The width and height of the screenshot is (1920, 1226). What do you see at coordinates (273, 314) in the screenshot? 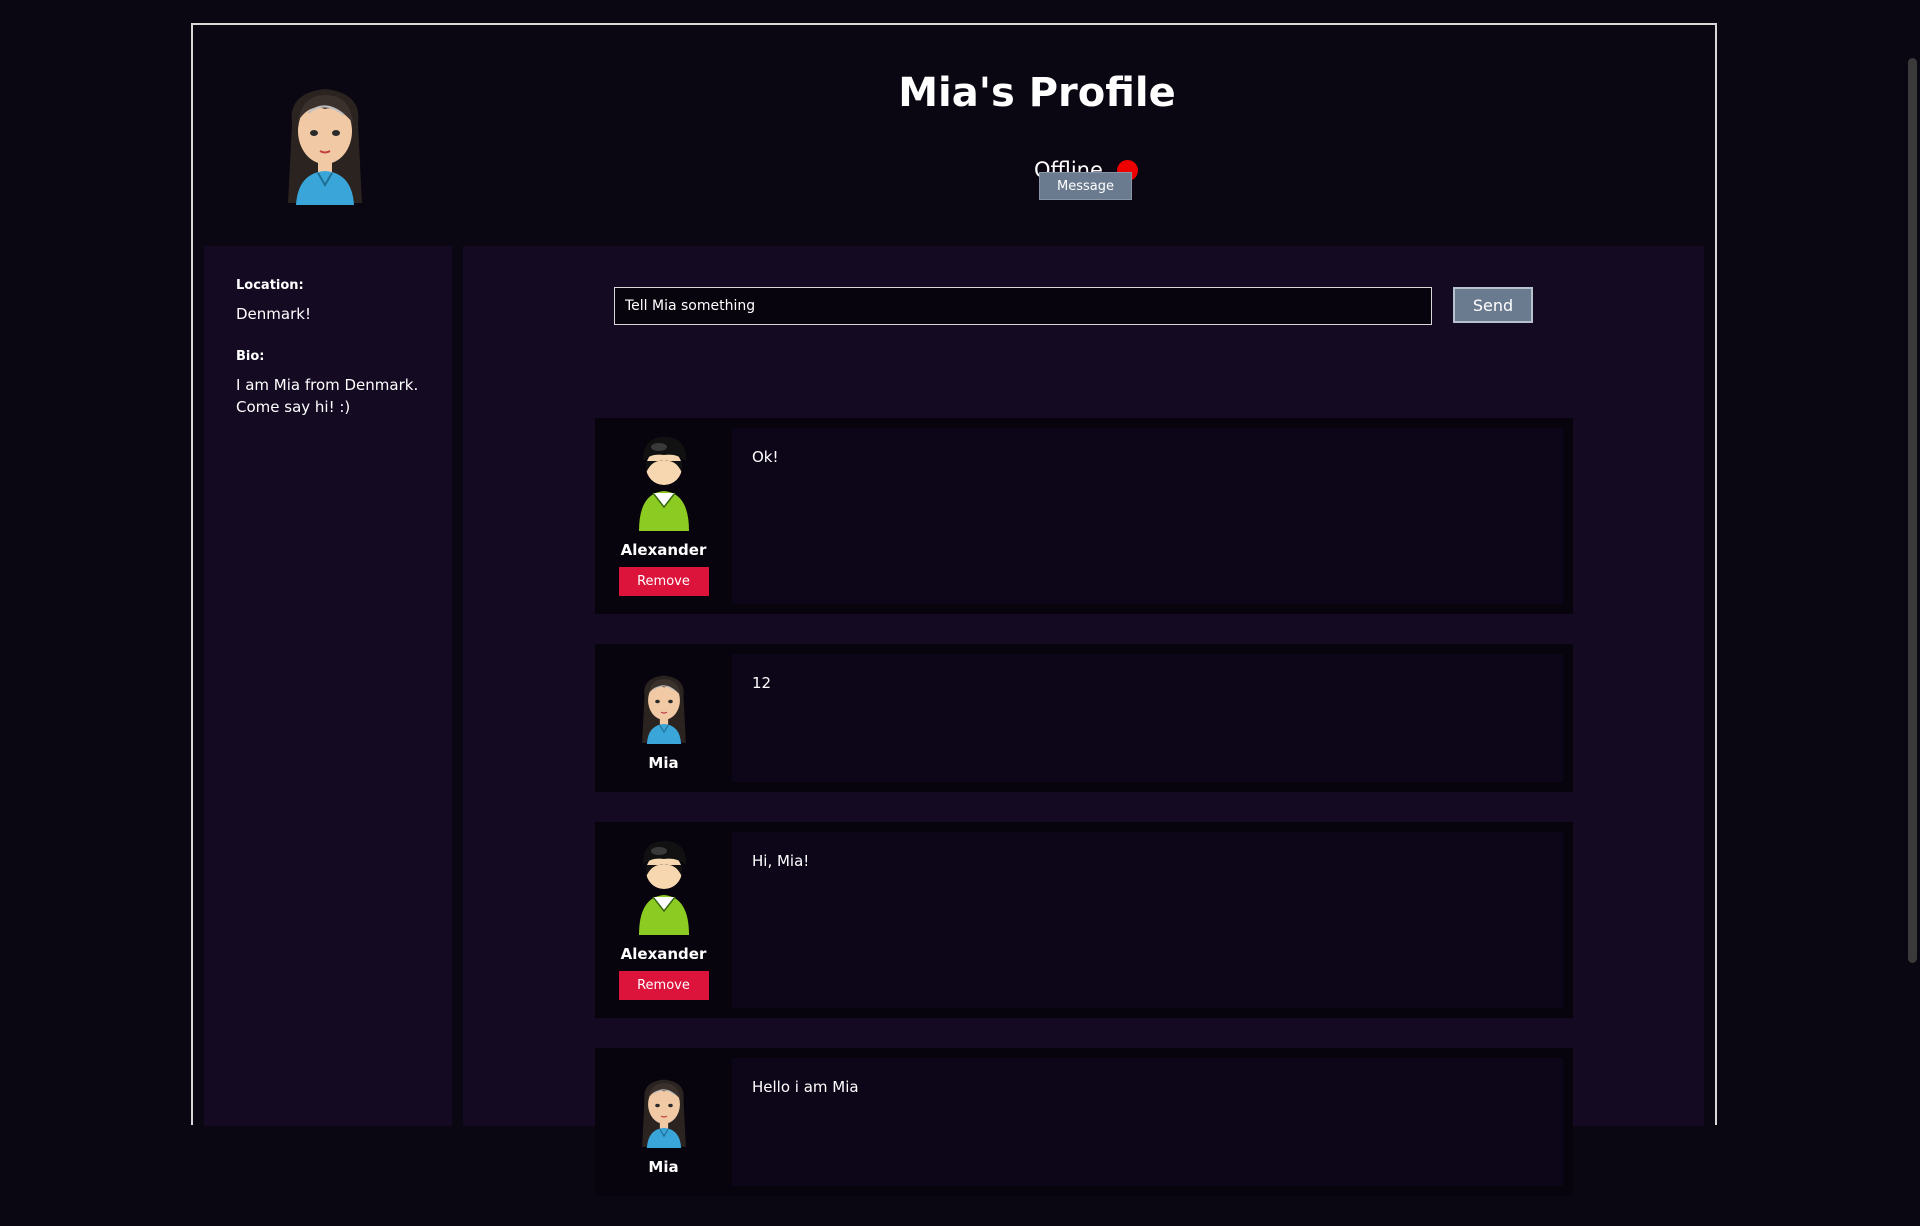
I see `location-value: Denmark!` at bounding box center [273, 314].